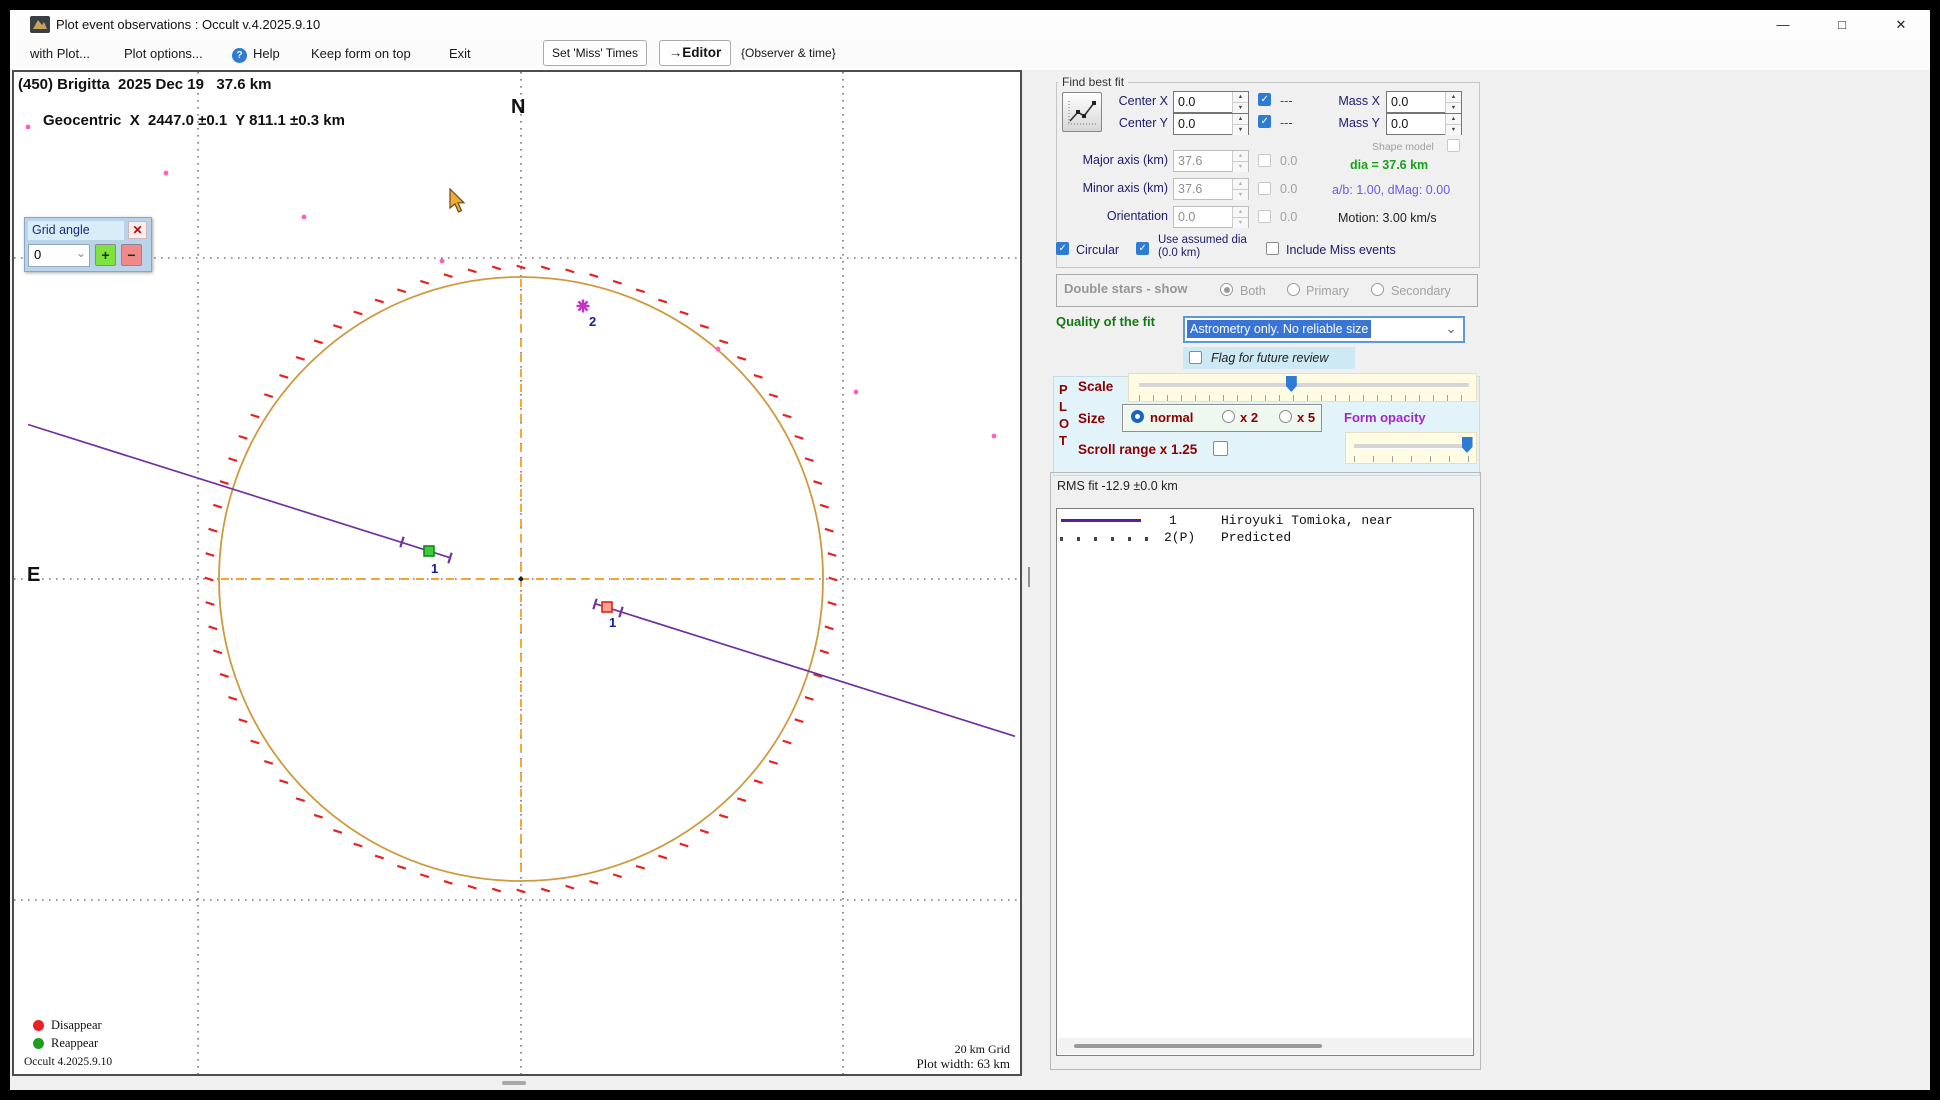 The image size is (1940, 1100). Describe the element at coordinates (1285, 416) in the screenshot. I see `size-x5-radio` at that location.